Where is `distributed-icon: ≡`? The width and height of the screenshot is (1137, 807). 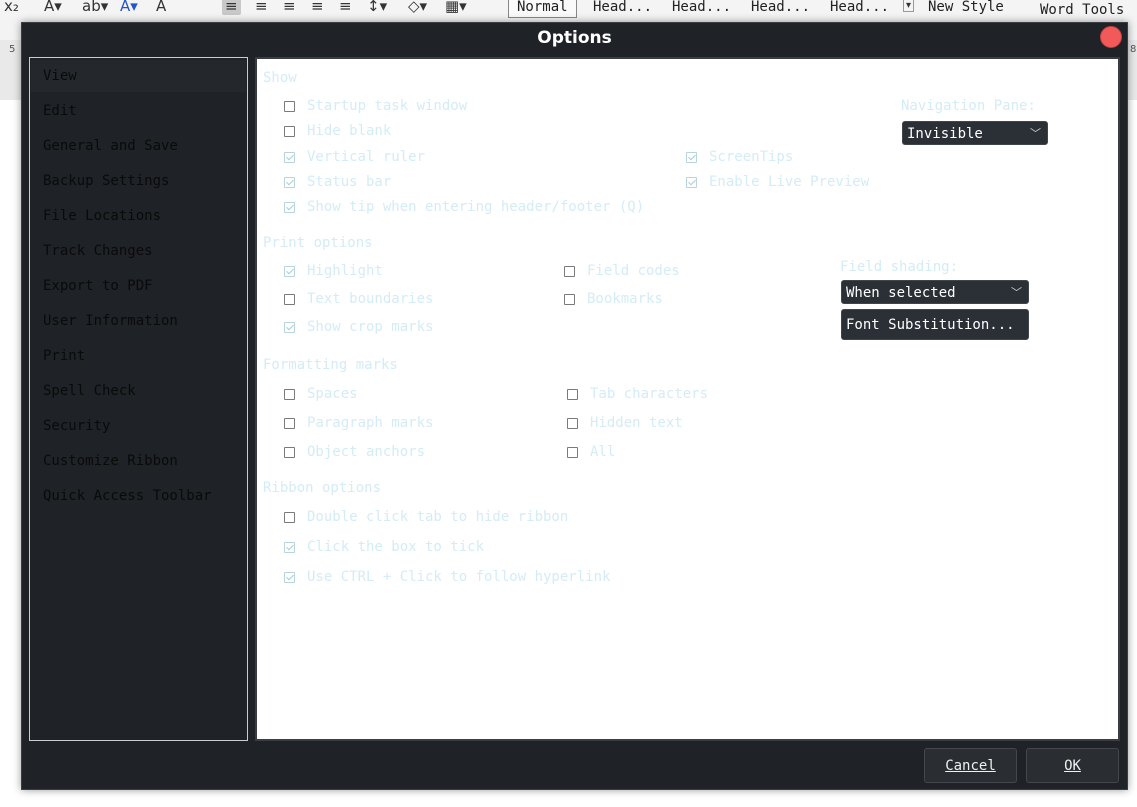 distributed-icon: ≡ is located at coordinates (345, 7).